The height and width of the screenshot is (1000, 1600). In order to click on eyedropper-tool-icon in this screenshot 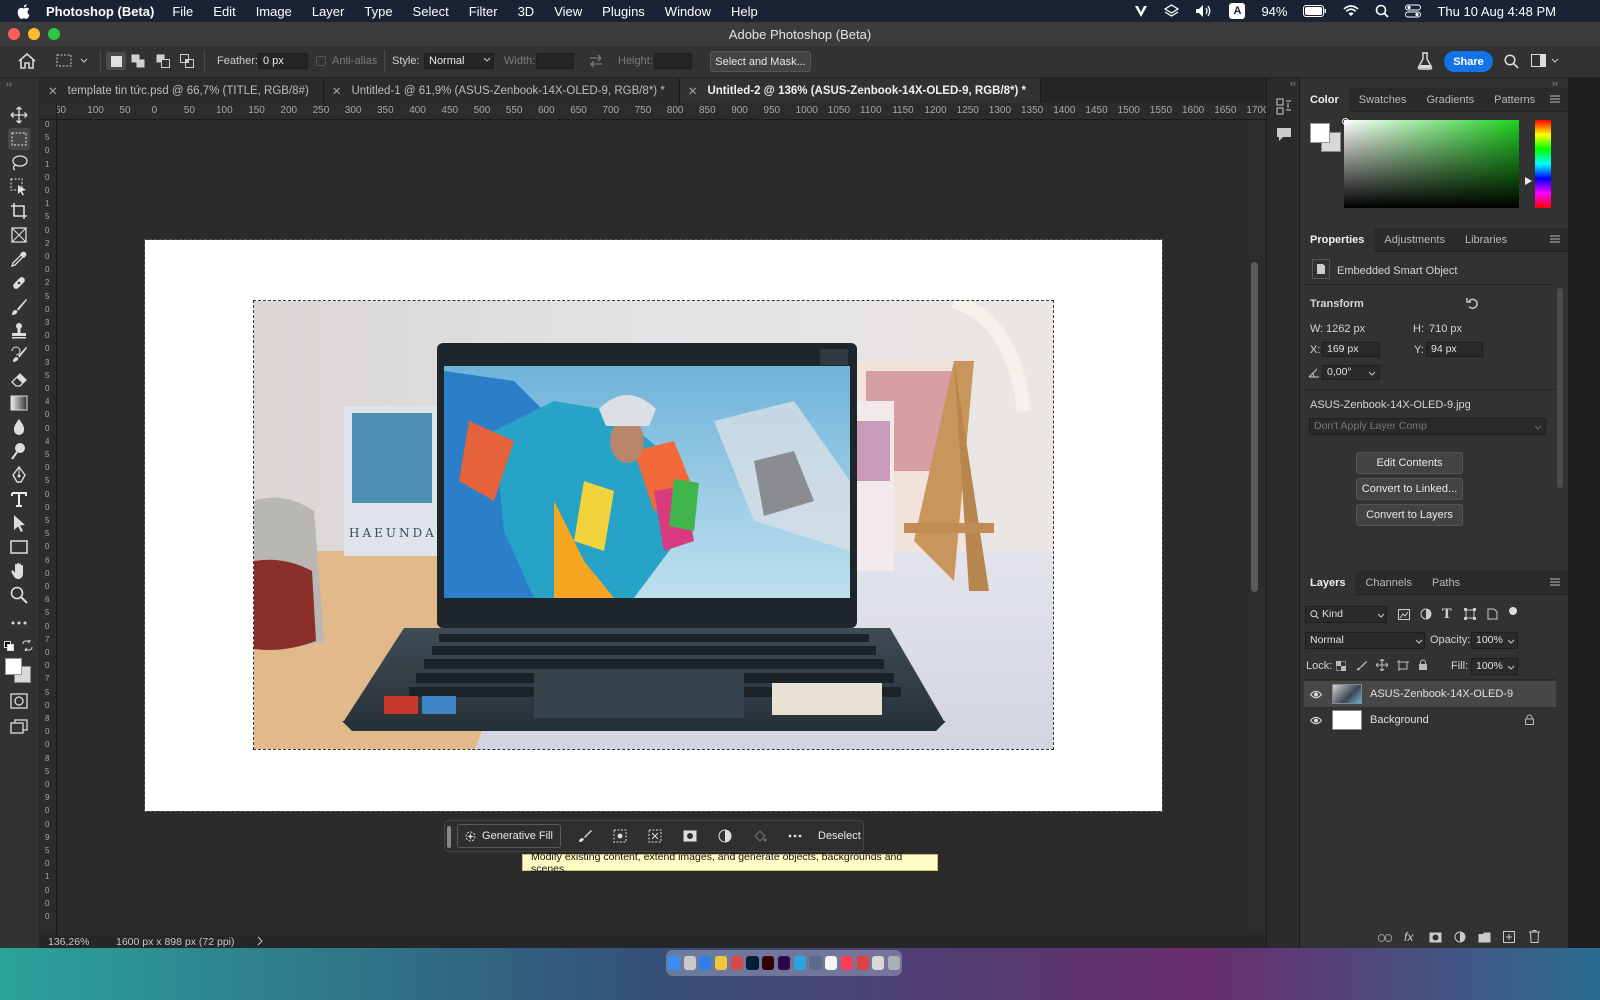, I will do `click(19, 259)`.